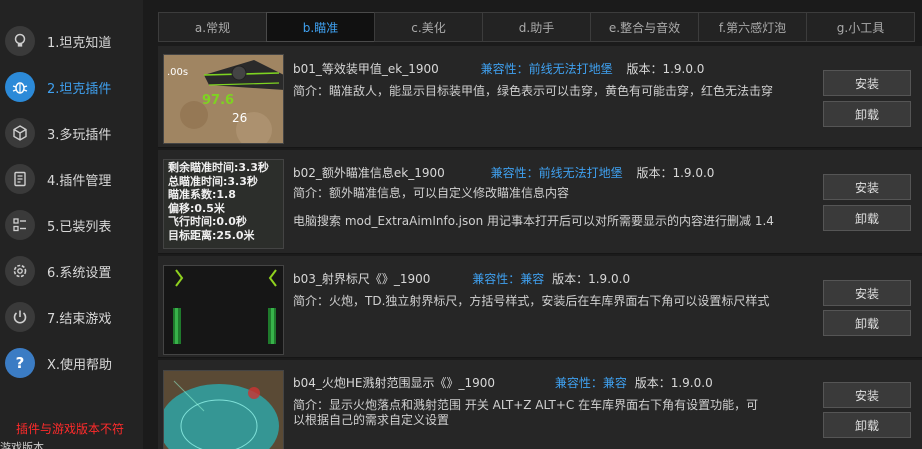 This screenshot has height=449, width=922. What do you see at coordinates (79, 273) in the screenshot?
I see `nav-label: 6.系统设置` at bounding box center [79, 273].